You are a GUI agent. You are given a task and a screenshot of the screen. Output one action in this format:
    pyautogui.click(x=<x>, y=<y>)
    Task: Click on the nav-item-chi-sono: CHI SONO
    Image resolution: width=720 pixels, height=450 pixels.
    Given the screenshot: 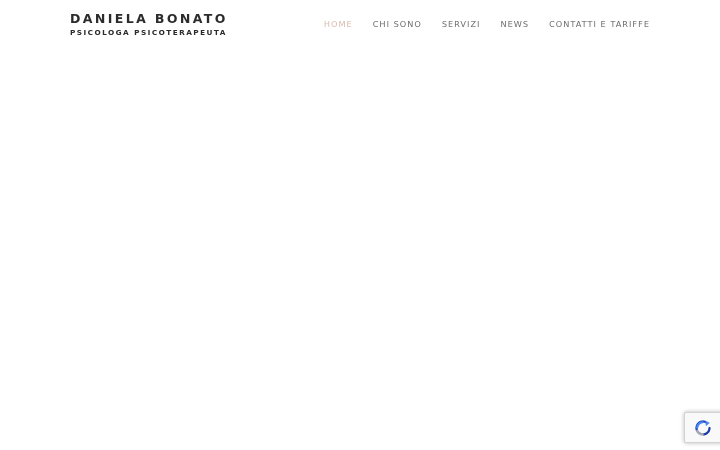 What is the action you would take?
    pyautogui.click(x=397, y=24)
    